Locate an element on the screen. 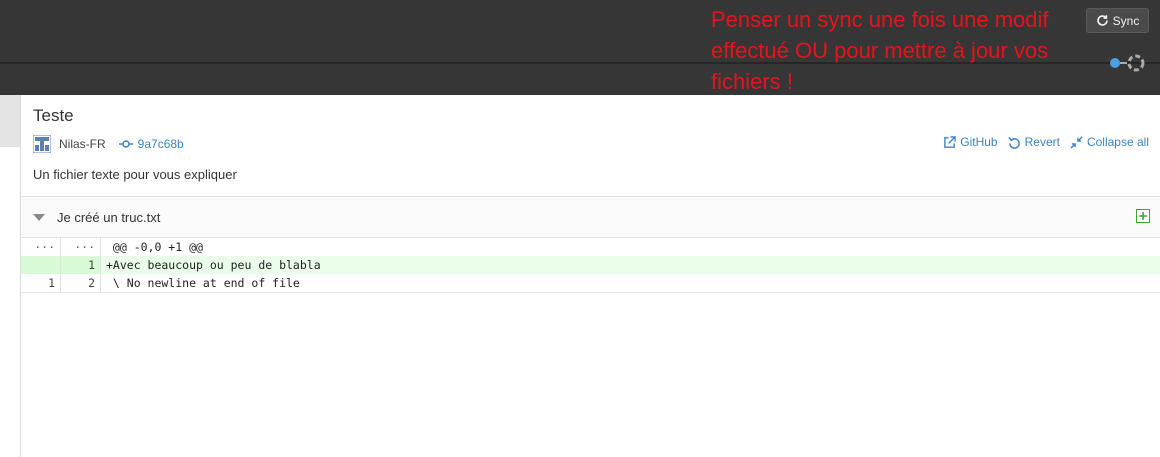  commit-author: Nilas-FR is located at coordinates (82, 144).